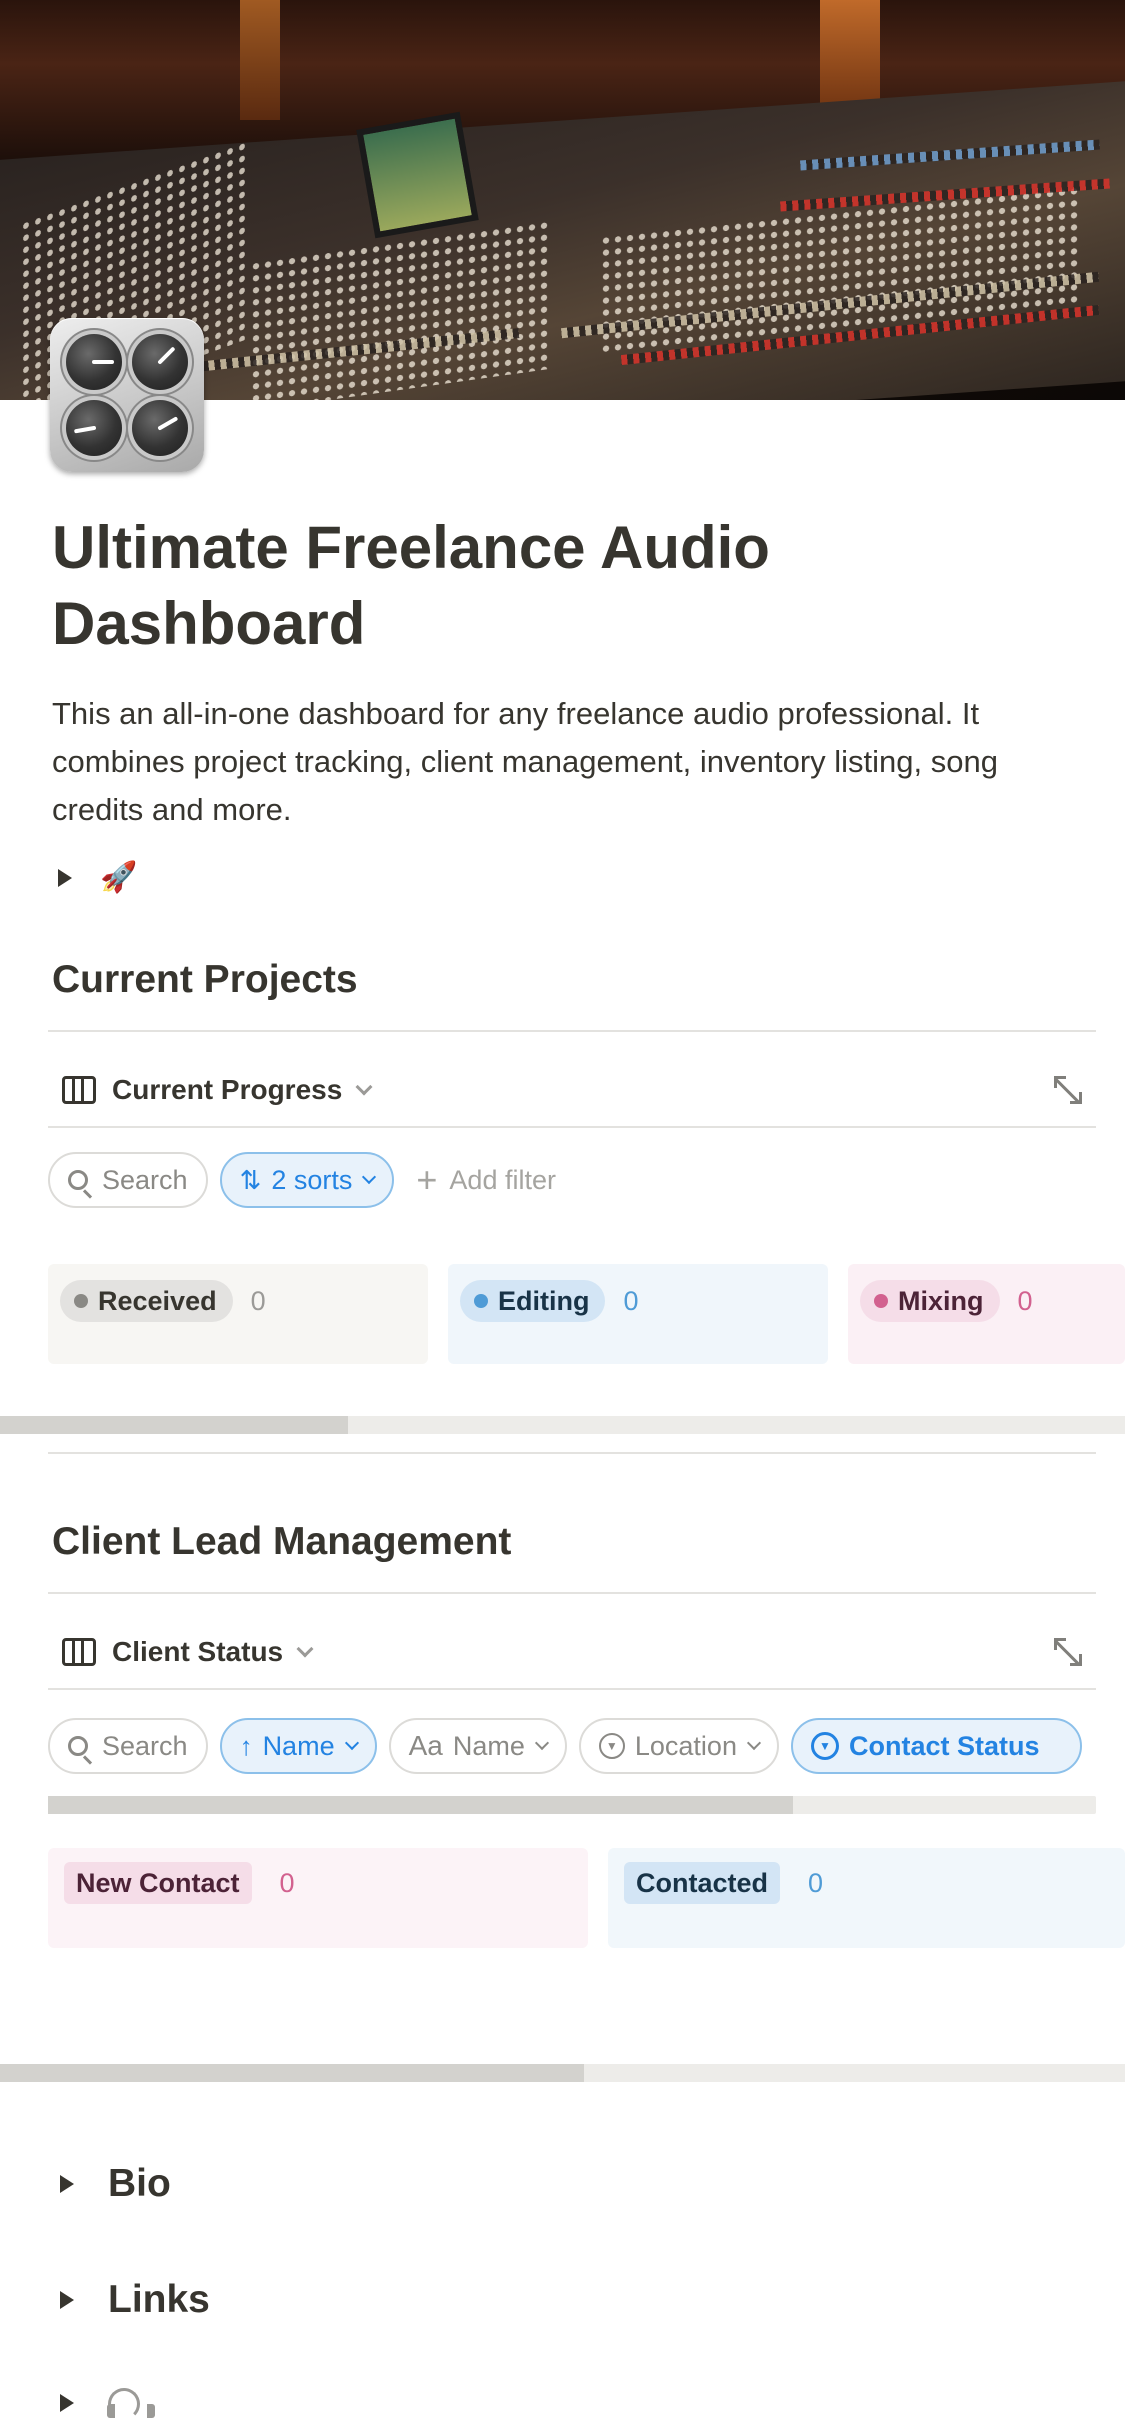  Describe the element at coordinates (127, 395) in the screenshot. I see `mixer-knobs-icon` at that location.